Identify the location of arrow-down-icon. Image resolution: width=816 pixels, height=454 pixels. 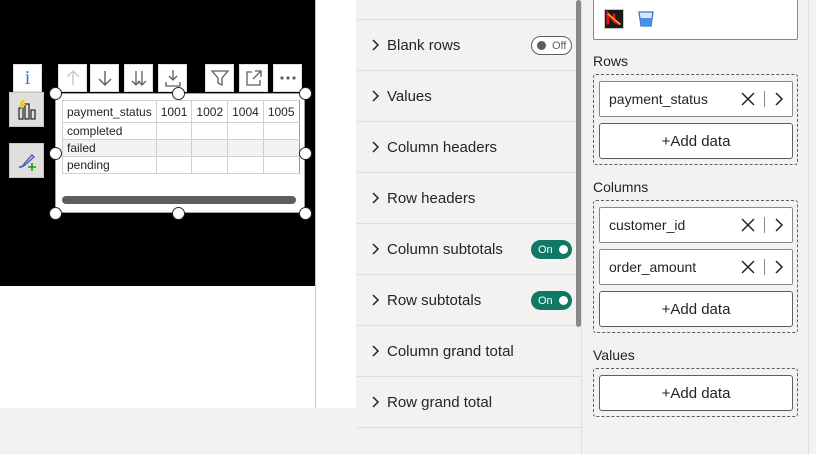
(104, 78).